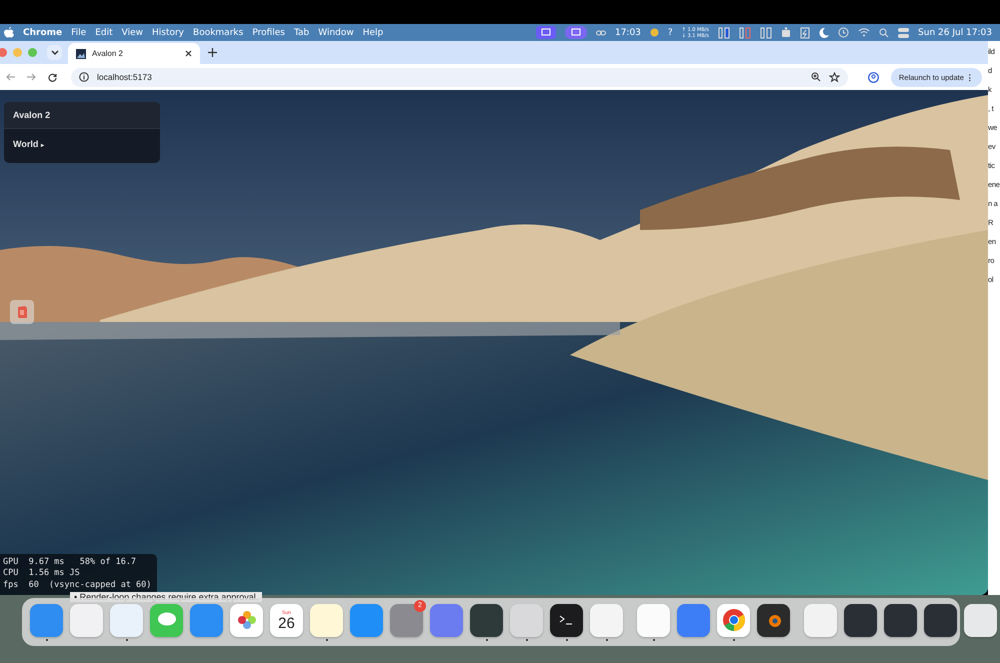  Describe the element at coordinates (218, 33) in the screenshot. I see `menu-item: Bookmarks` at that location.